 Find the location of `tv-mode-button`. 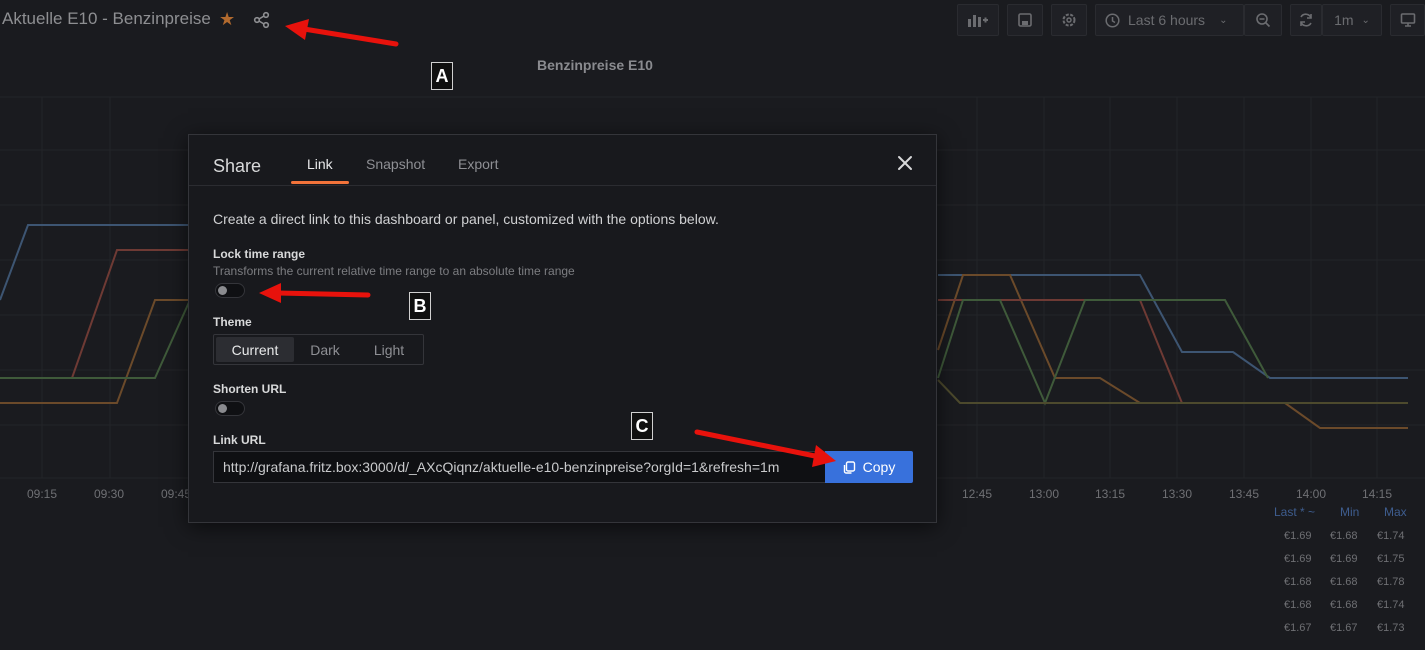

tv-mode-button is located at coordinates (1407, 20).